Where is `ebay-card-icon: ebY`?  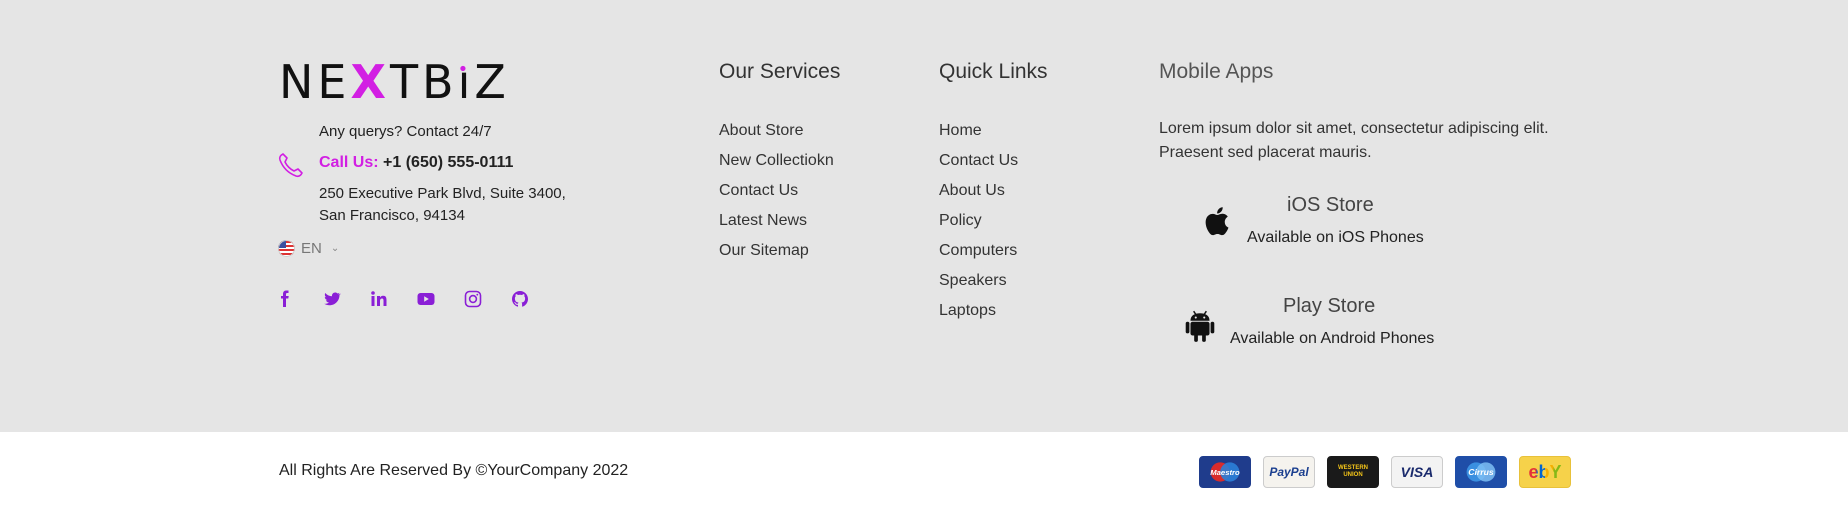
ebay-card-icon: ebY is located at coordinates (1545, 472).